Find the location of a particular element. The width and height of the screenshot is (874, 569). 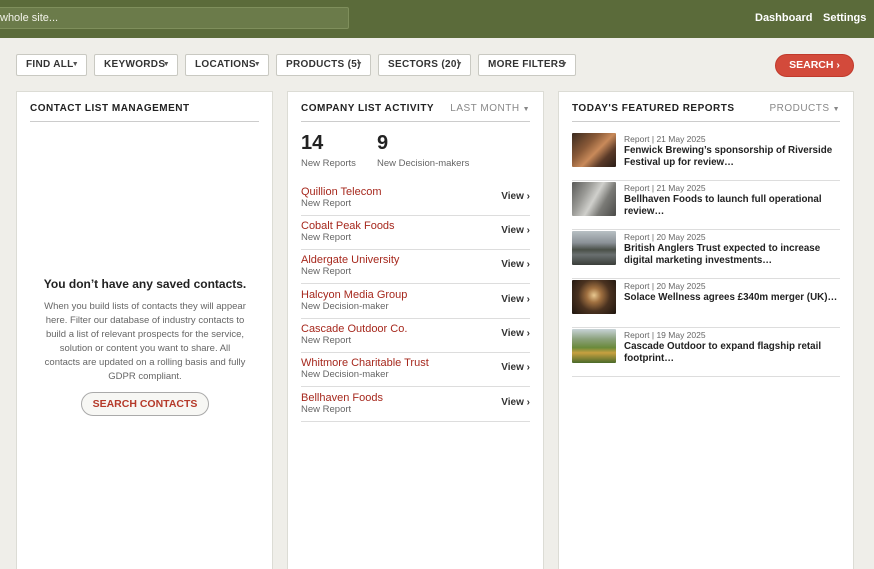

panel-header: TODAY'S FEATURED REPORTS PRODUCTS ▼ is located at coordinates (706, 107).